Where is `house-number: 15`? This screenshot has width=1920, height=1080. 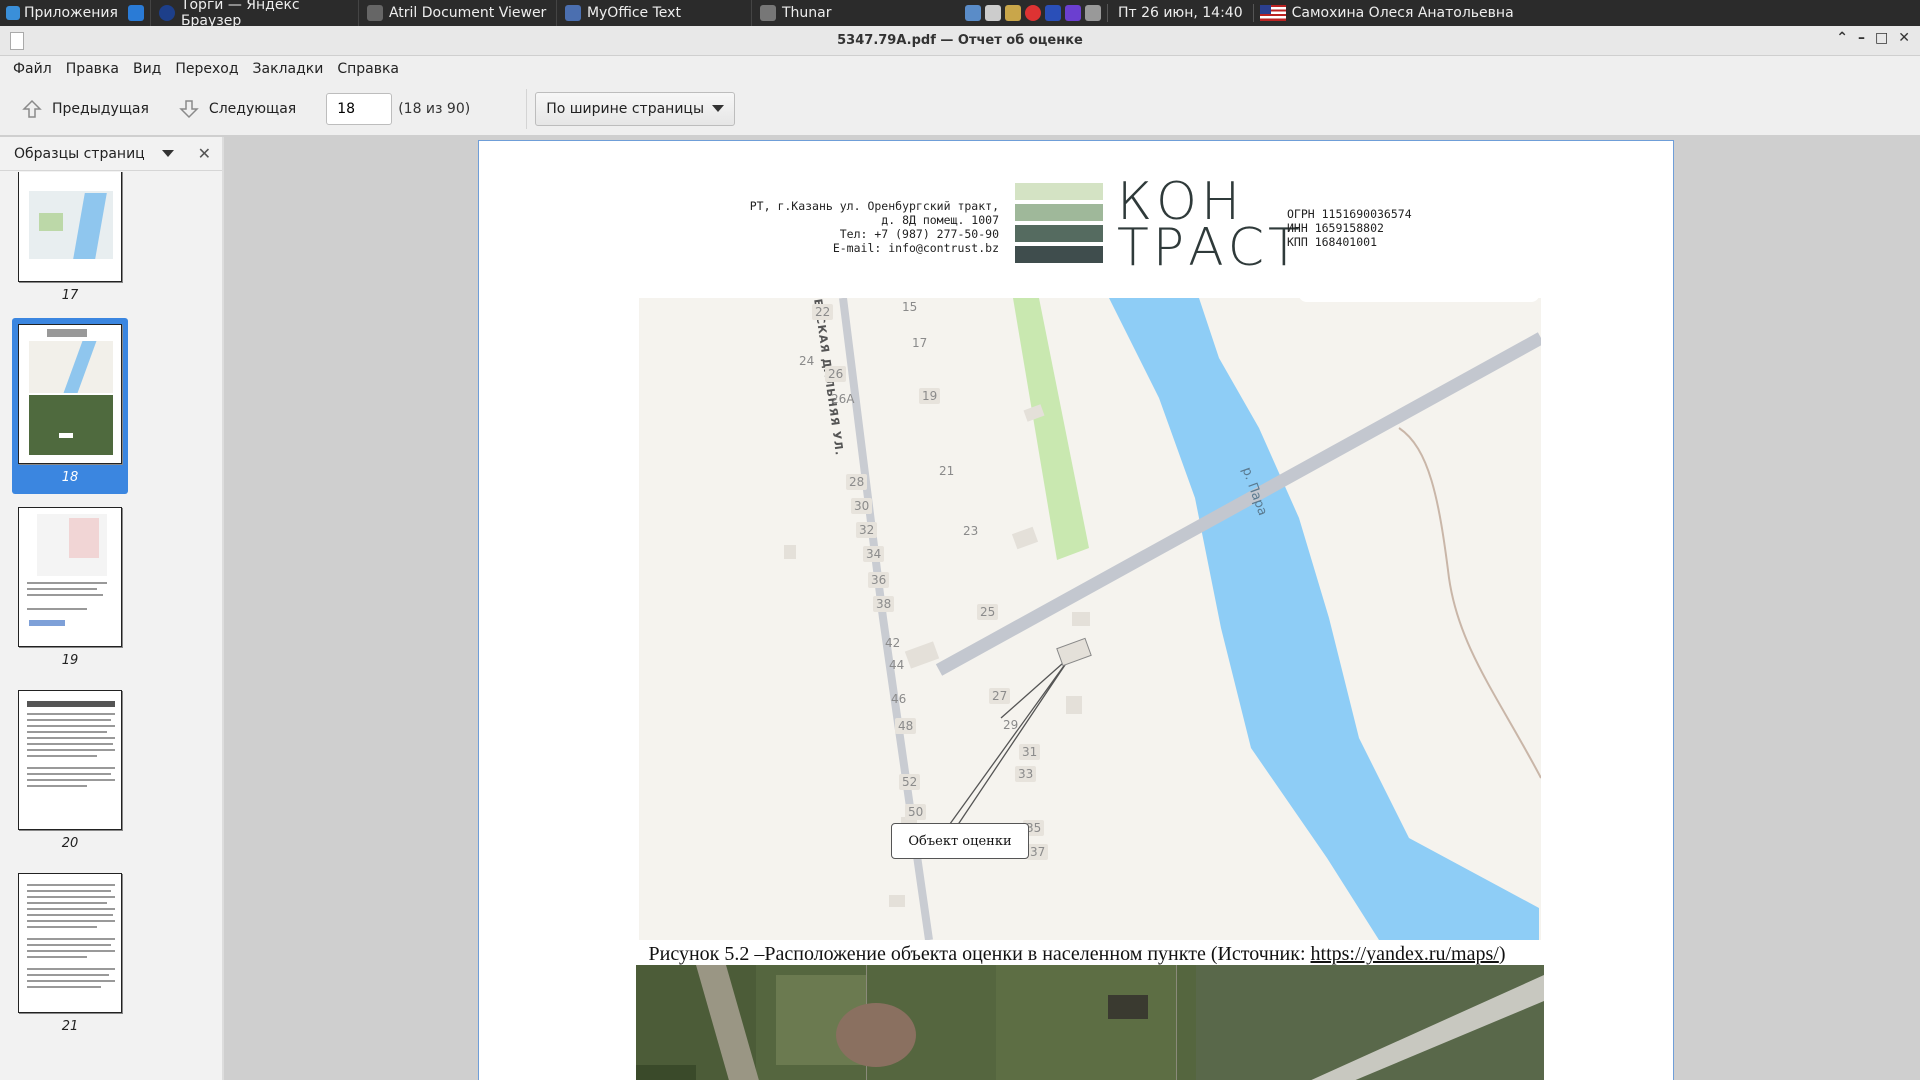
house-number: 15 is located at coordinates (910, 307).